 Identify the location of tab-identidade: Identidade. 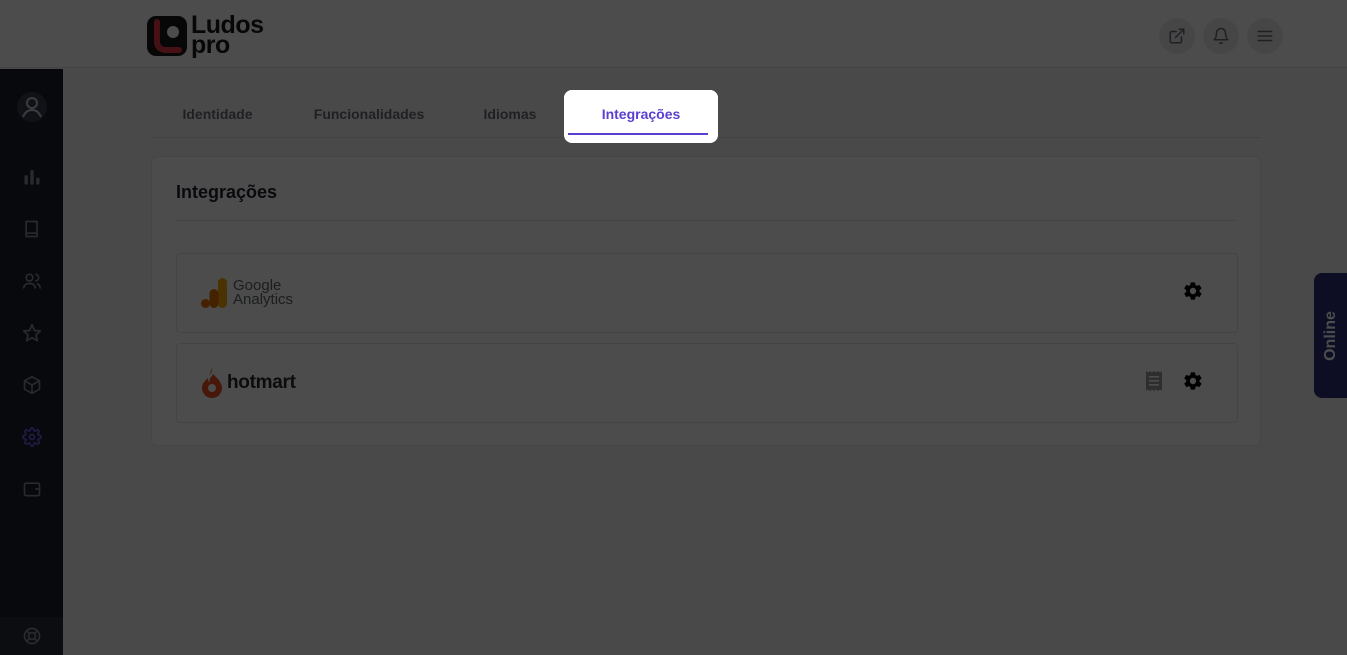
(217, 114).